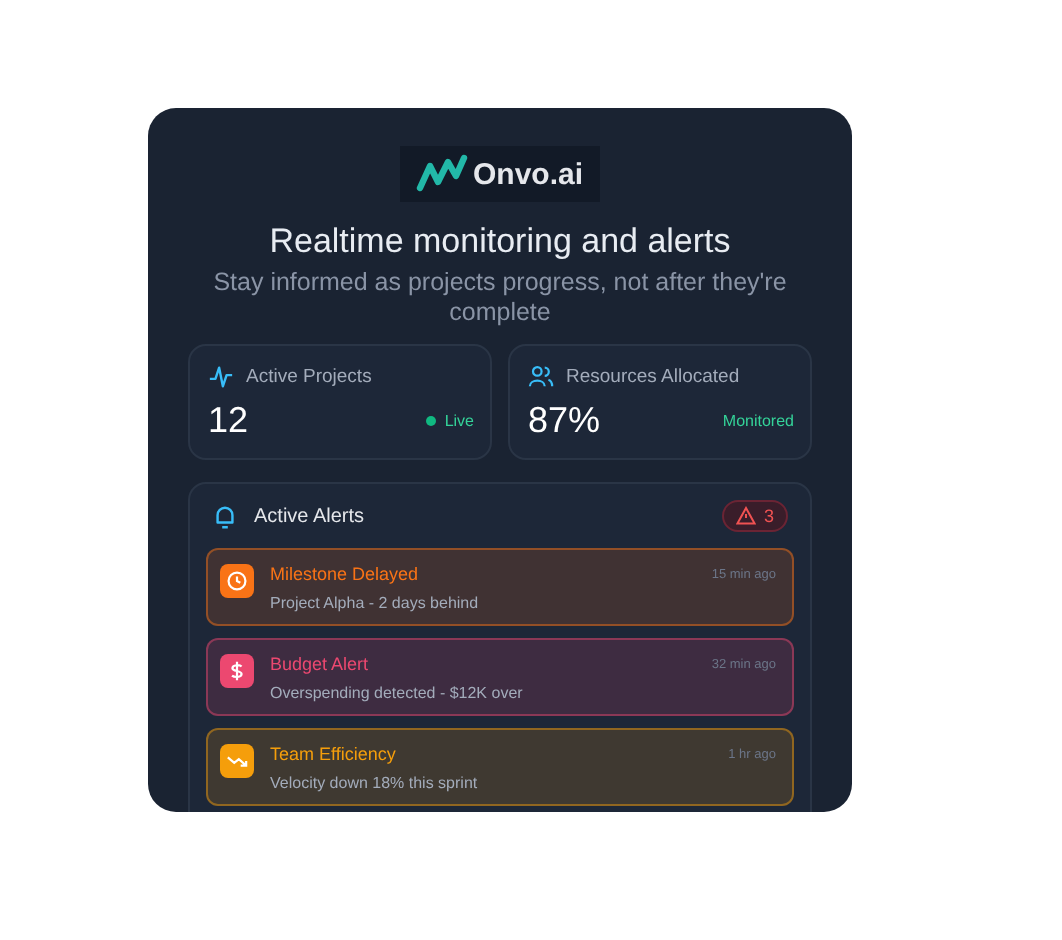 The image size is (1062, 940). Describe the element at coordinates (225, 516) in the screenshot. I see `bell-icon` at that location.